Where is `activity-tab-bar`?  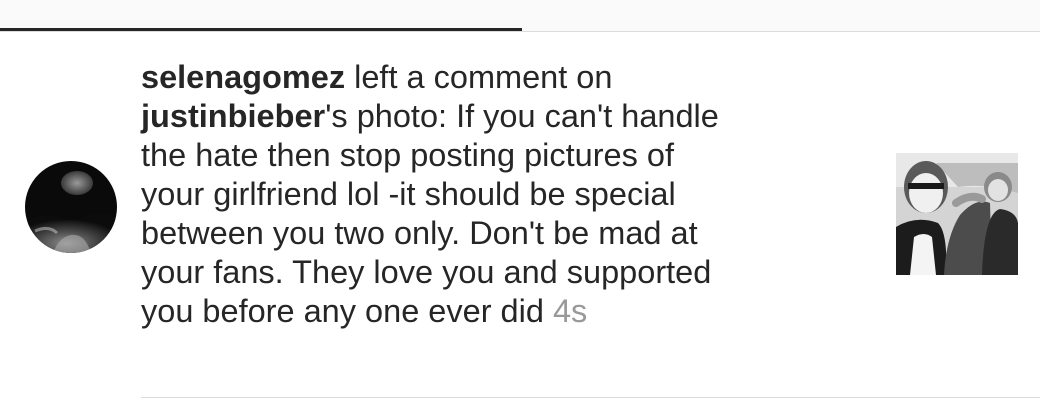
activity-tab-bar is located at coordinates (520, 15).